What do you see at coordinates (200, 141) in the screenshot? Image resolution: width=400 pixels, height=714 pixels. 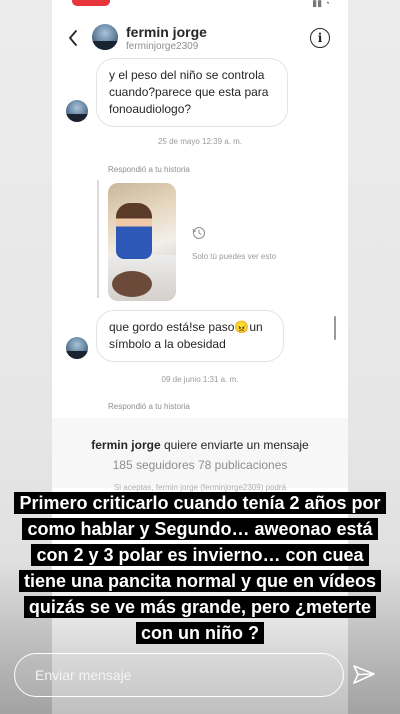 I see `timestamp: 25 de mayo 12:39 a. m.` at bounding box center [200, 141].